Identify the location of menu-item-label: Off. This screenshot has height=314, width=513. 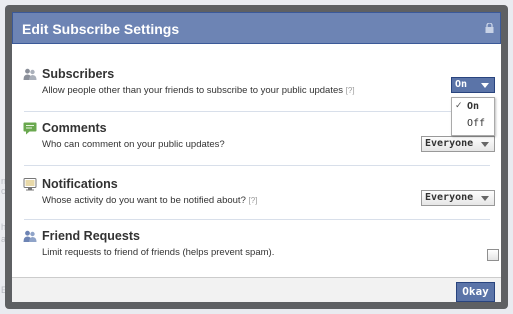
(476, 123).